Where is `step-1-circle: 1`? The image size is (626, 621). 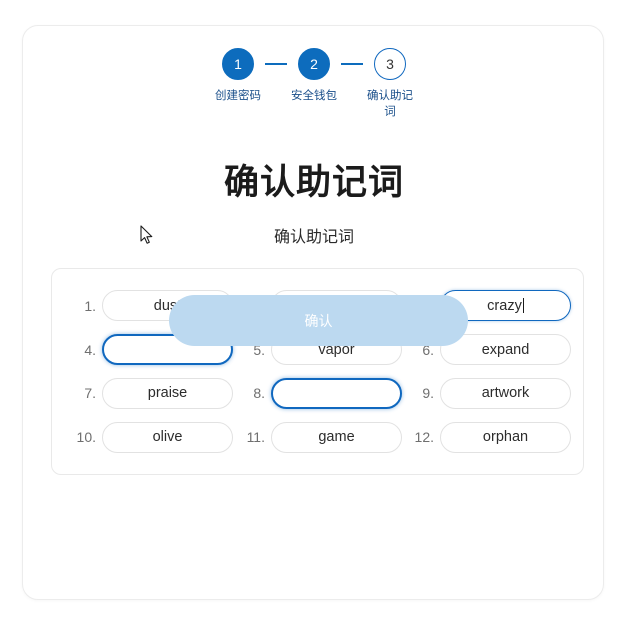
step-1-circle: 1 is located at coordinates (238, 64).